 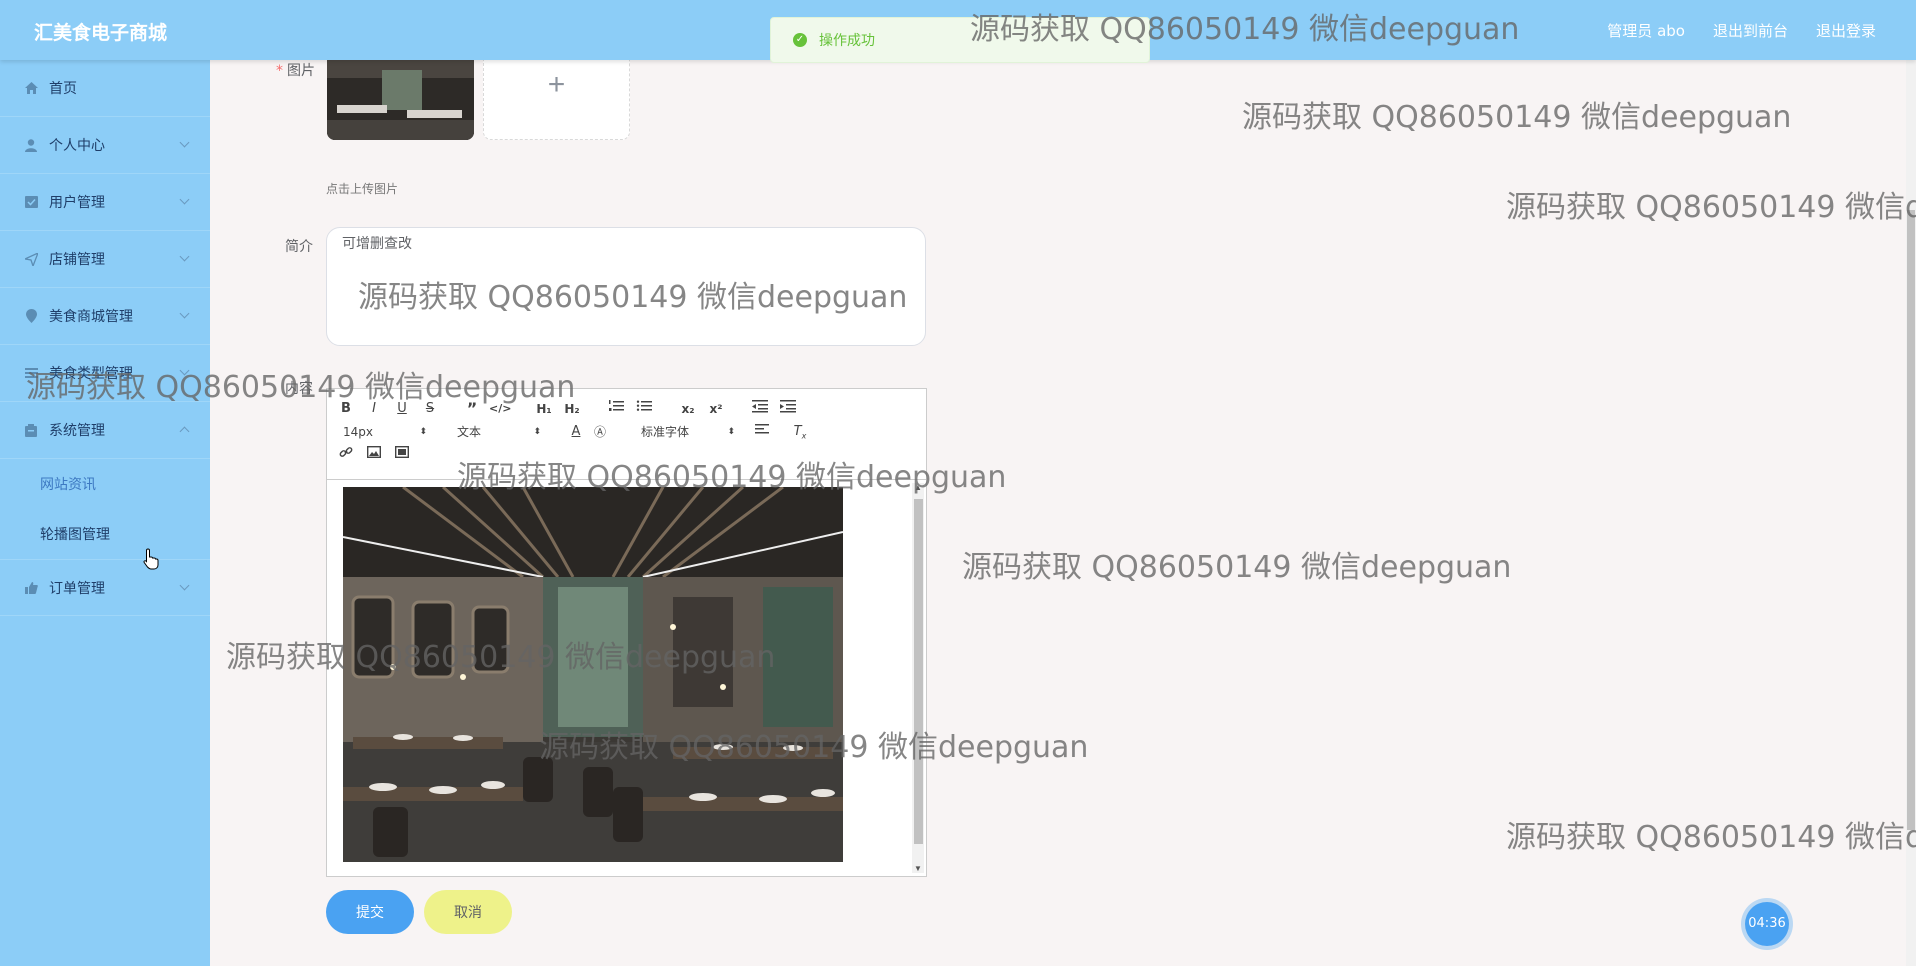 What do you see at coordinates (593, 674) in the screenshot?
I see `restaurant-photo` at bounding box center [593, 674].